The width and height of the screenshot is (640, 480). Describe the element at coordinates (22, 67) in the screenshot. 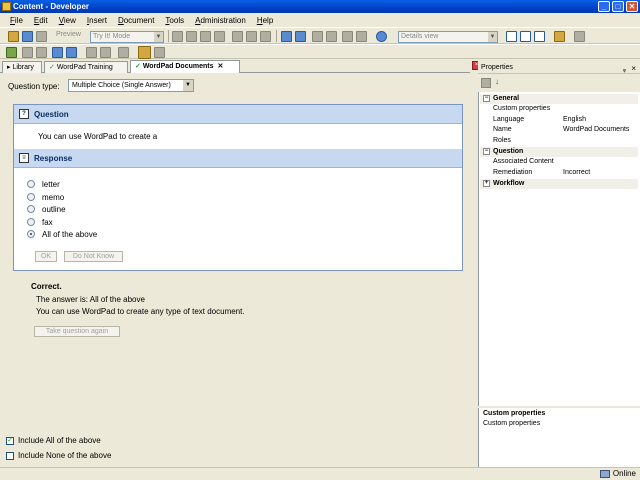

I see `tab-library: ▸ Library` at that location.